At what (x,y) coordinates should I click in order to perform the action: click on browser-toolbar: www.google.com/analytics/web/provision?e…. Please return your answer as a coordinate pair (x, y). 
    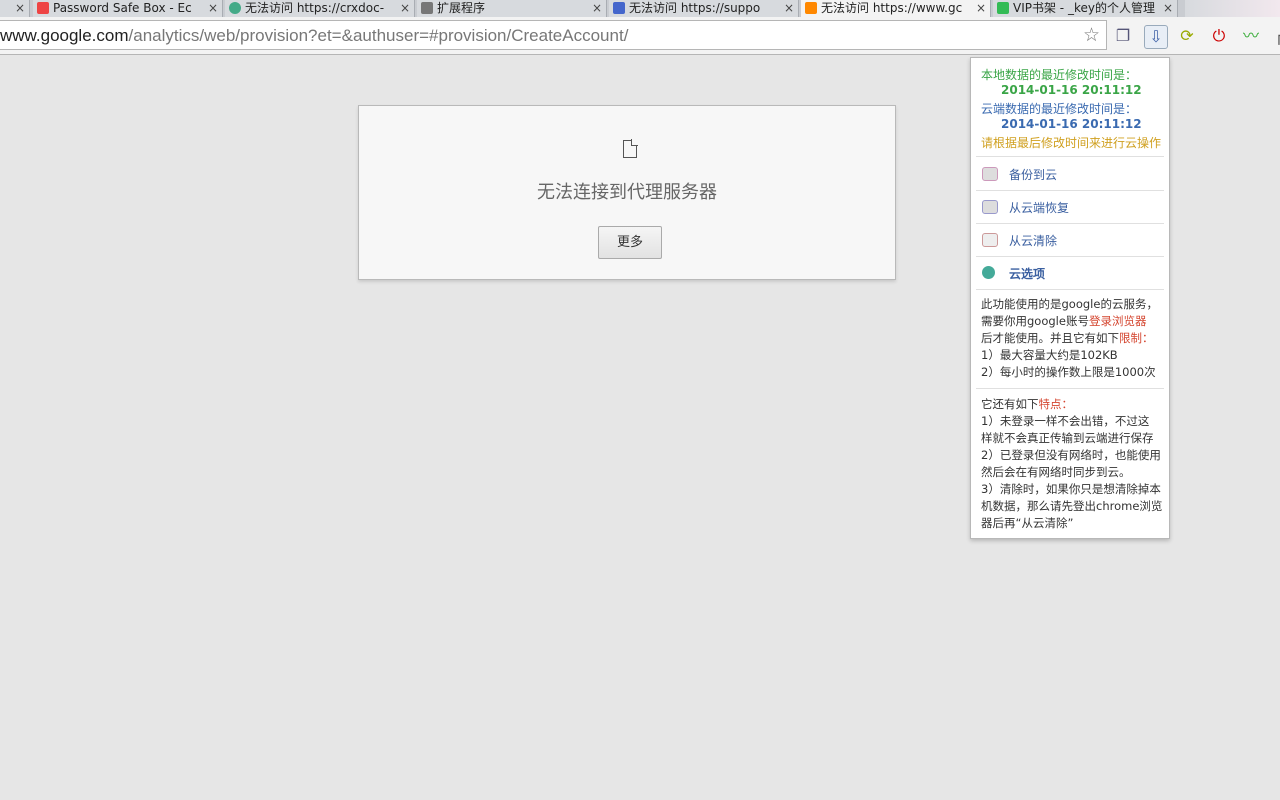
    Looking at the image, I should click on (640, 36).